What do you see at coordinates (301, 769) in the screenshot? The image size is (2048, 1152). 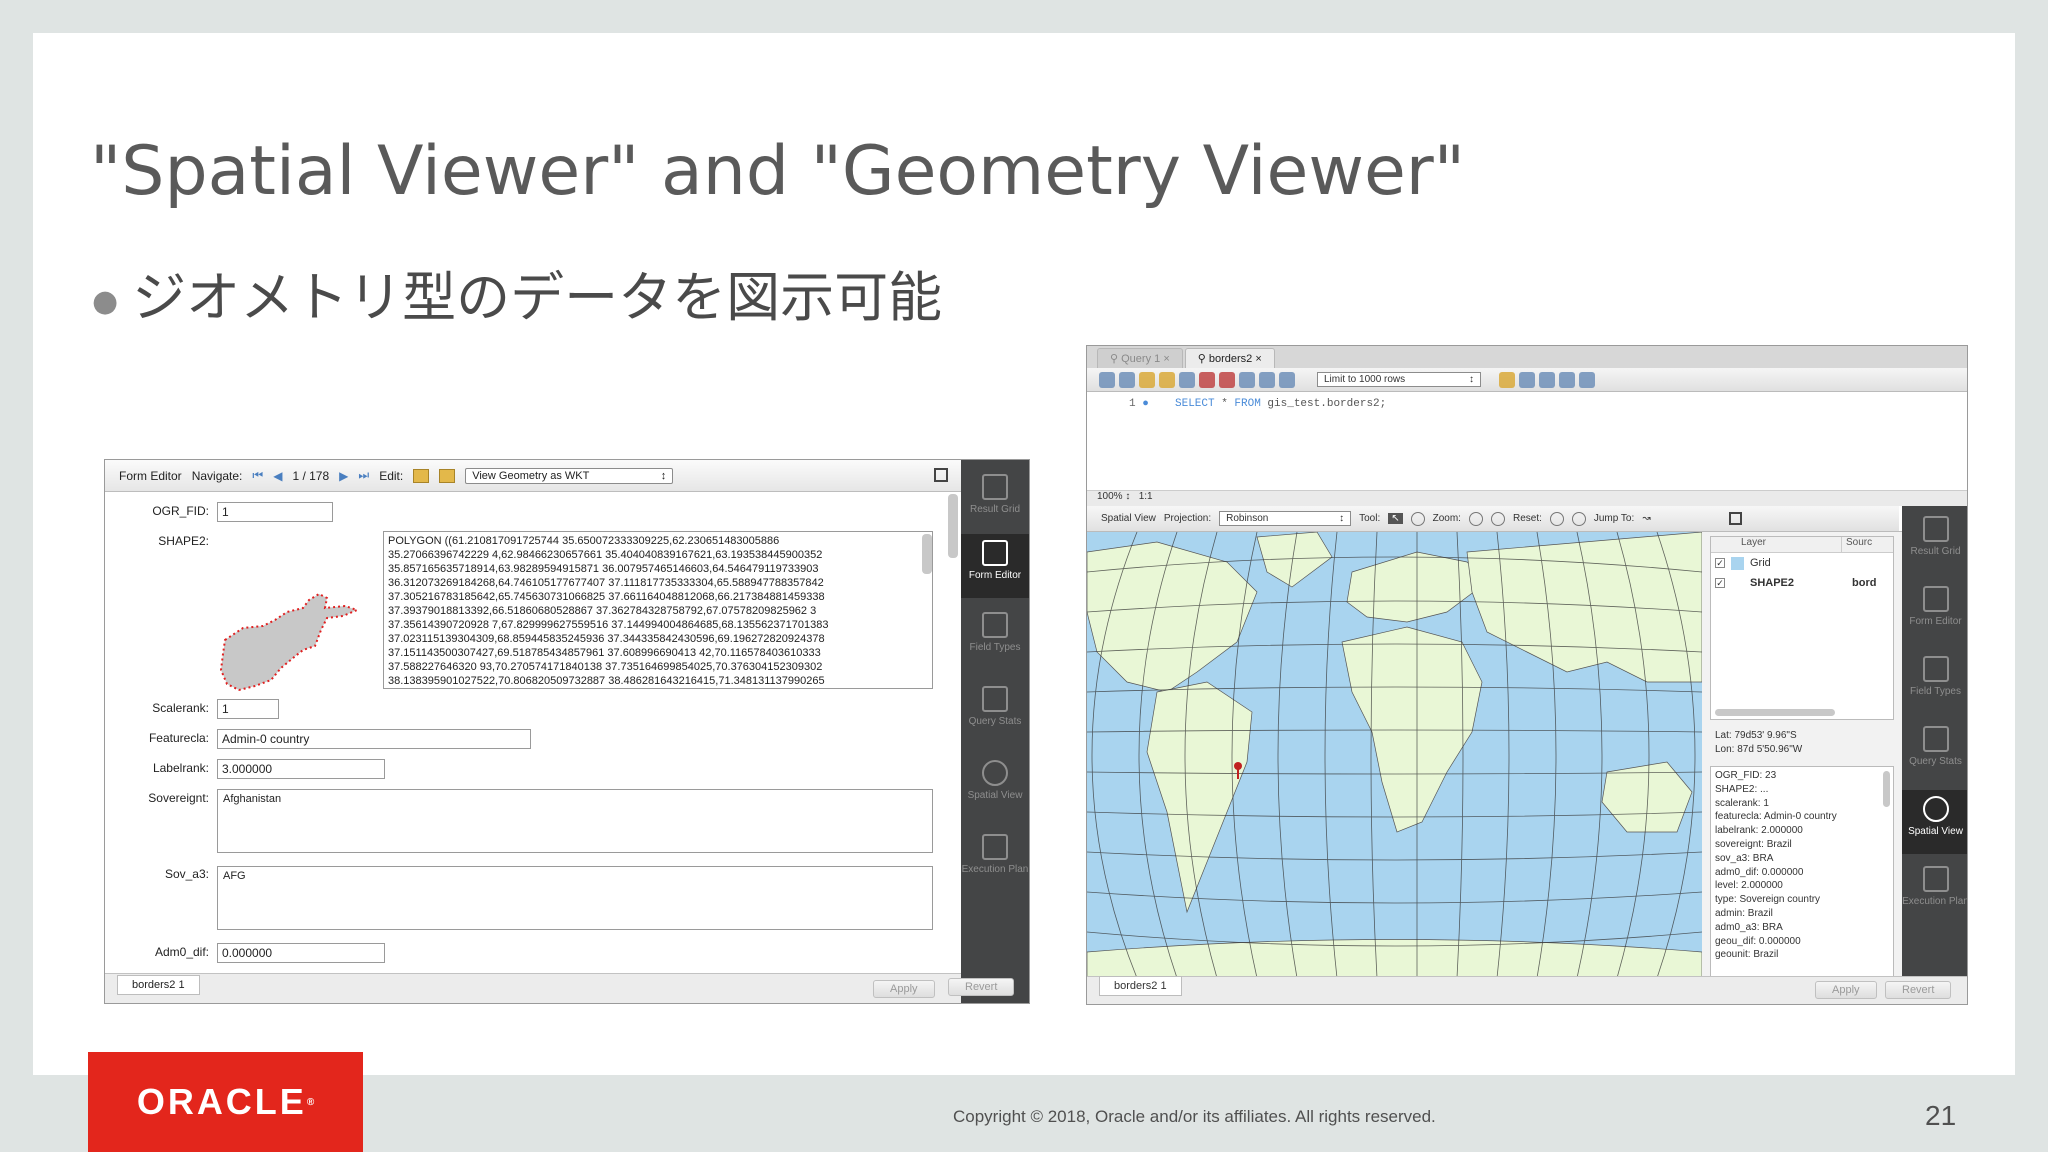 I see `labelrank-field: 3.000000` at bounding box center [301, 769].